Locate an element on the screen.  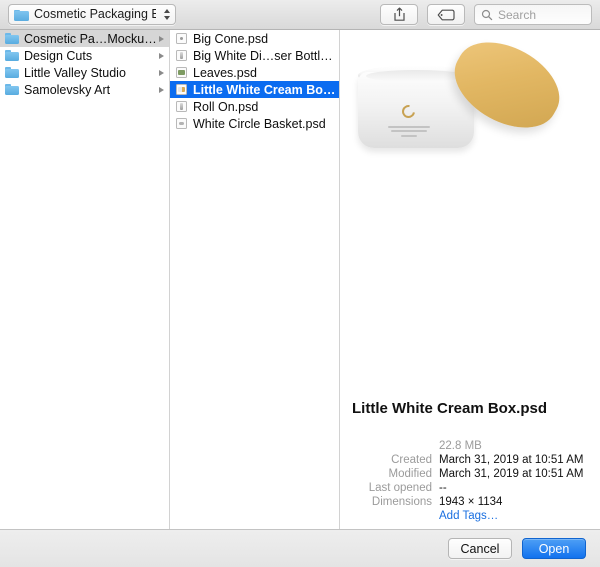
file-label: Roll On.psd is located at coordinates (226, 106).